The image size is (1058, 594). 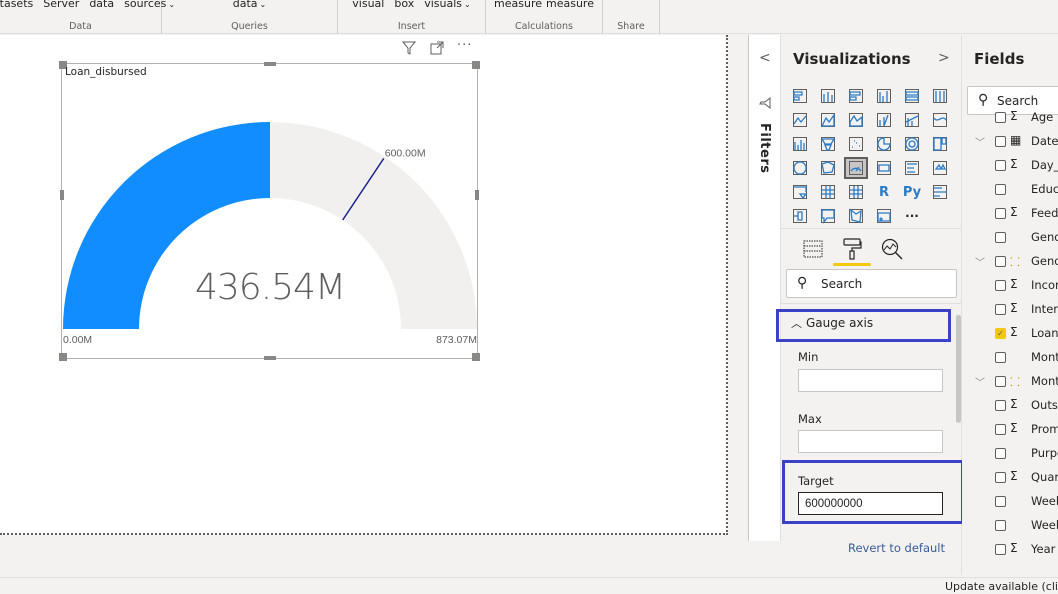 I want to click on field-item: ✓ Σ Loan_, so click(x=1010, y=335).